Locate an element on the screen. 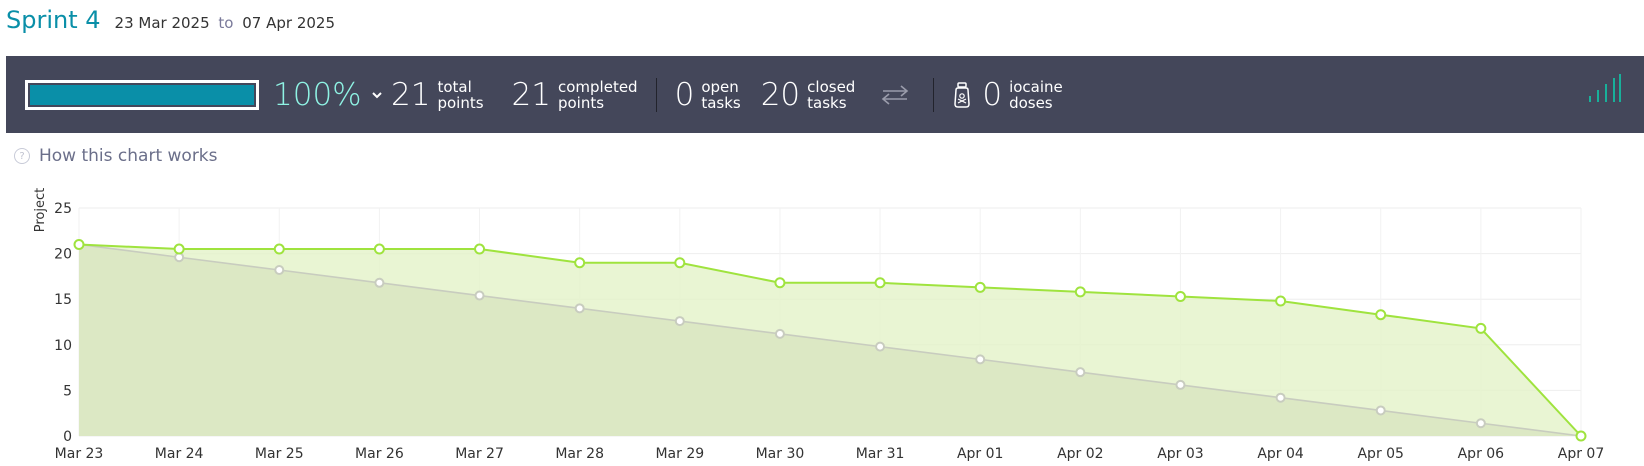  date-separator: to is located at coordinates (226, 23).